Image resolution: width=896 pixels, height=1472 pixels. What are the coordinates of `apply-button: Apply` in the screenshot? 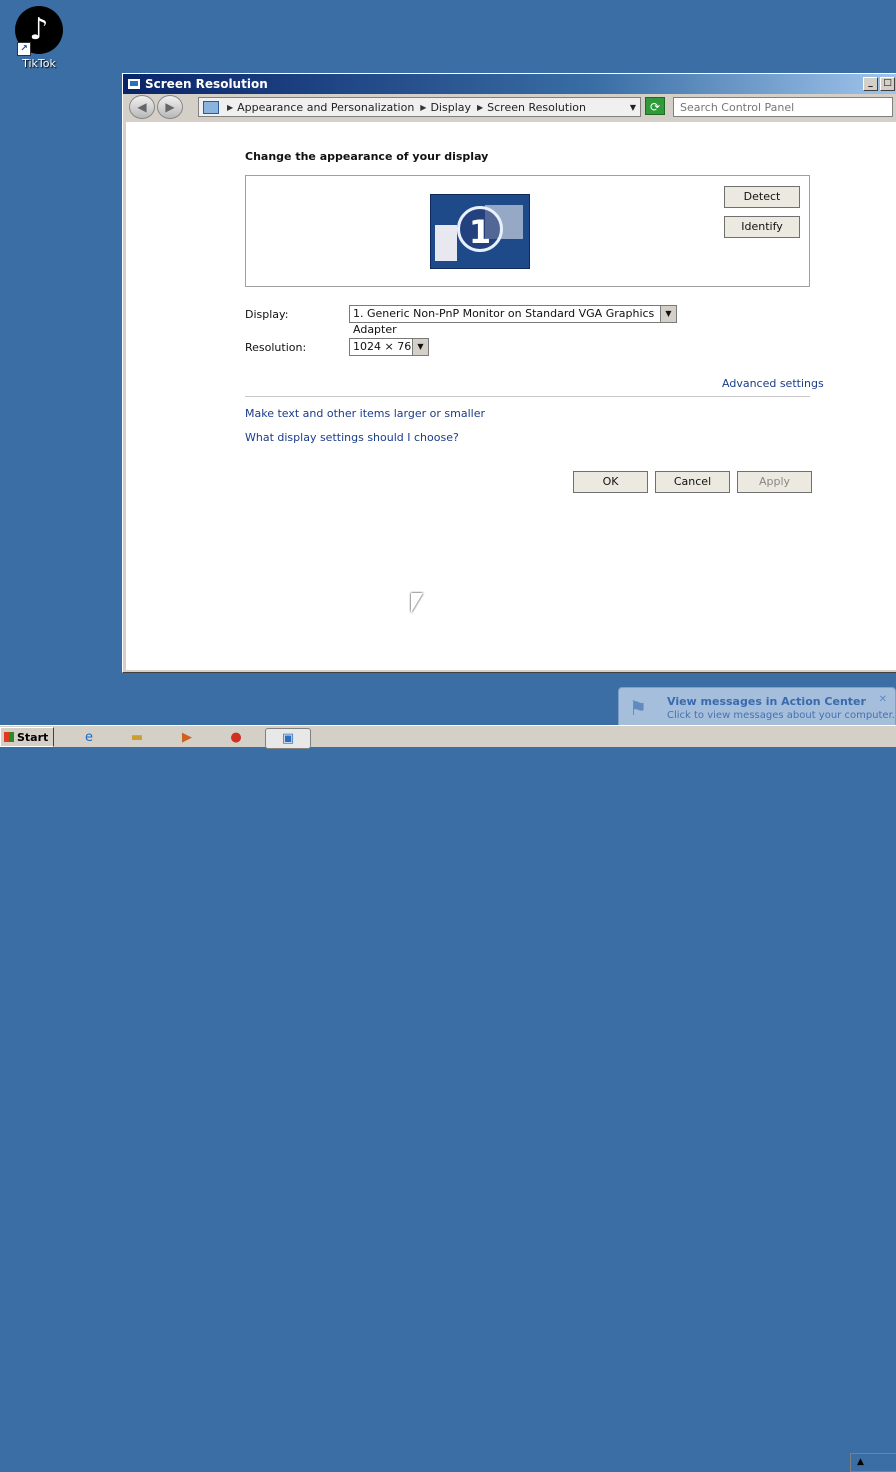 It's located at (774, 482).